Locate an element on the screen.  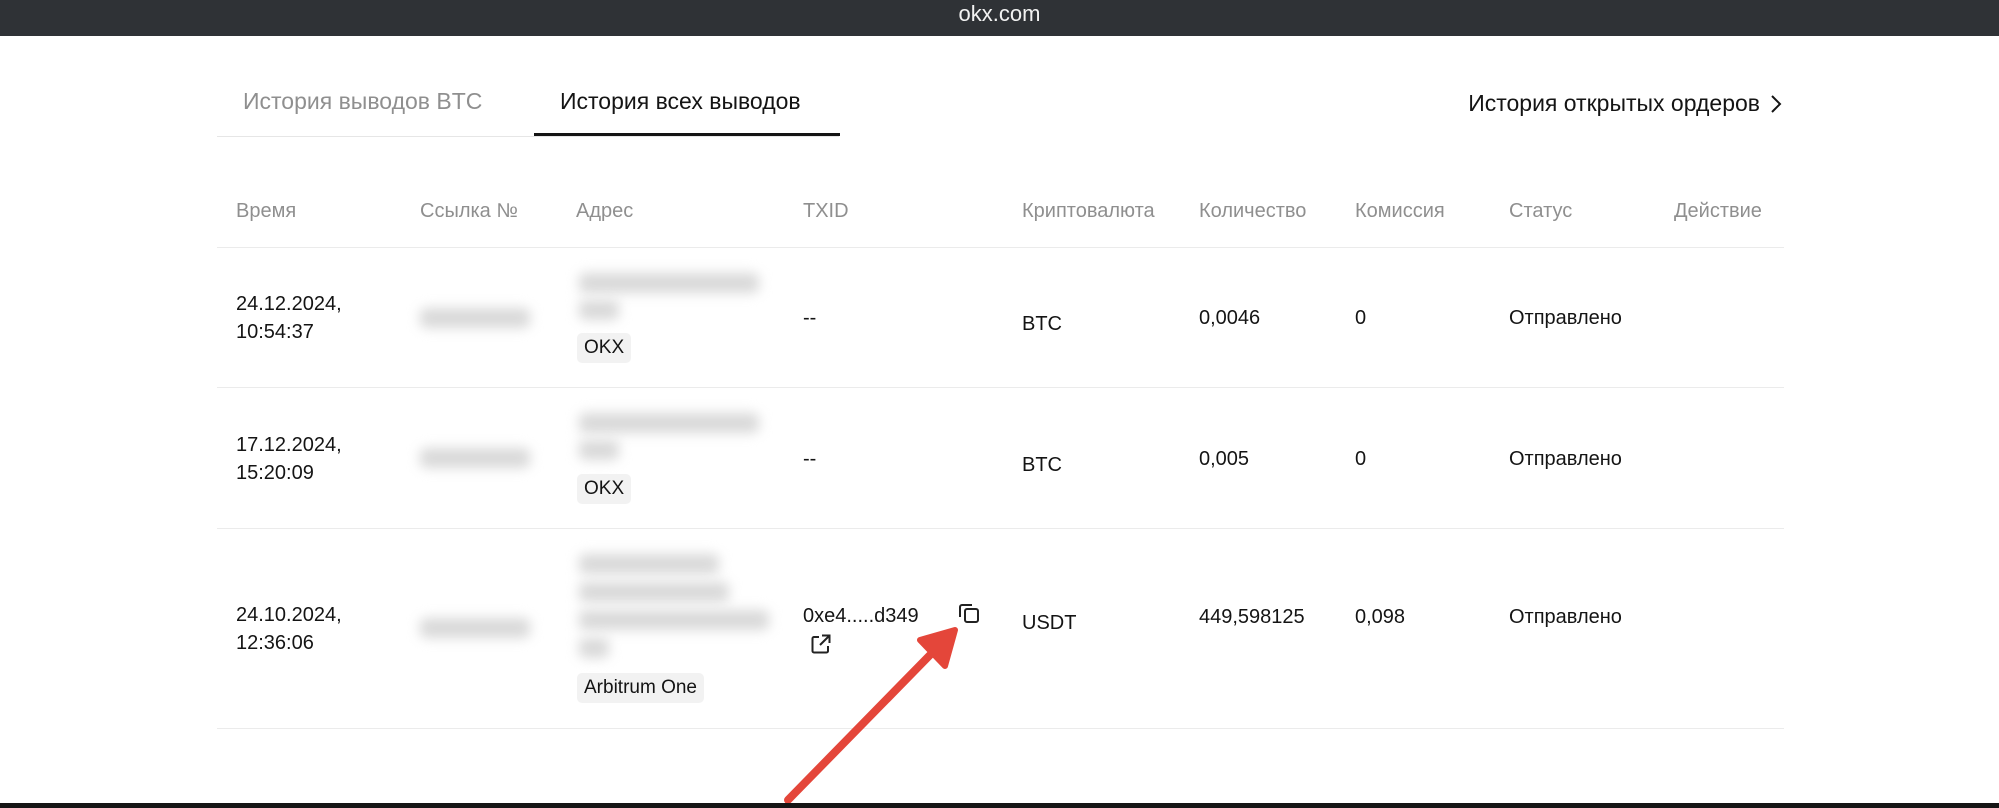
row-date: 17.12.2024, is located at coordinates (289, 445).